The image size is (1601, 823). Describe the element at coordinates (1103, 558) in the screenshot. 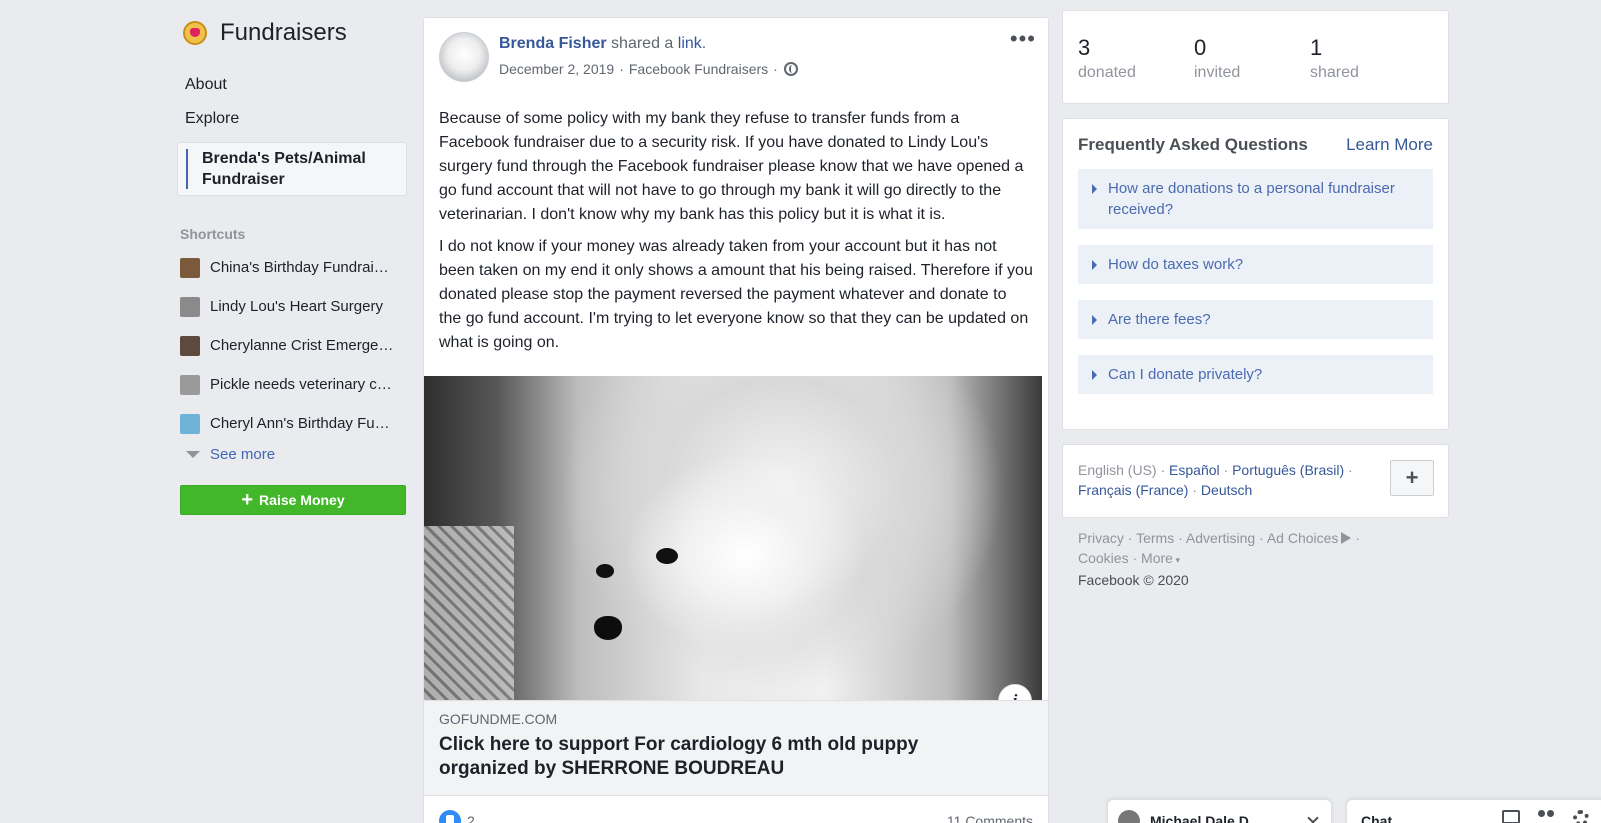

I see `footer-cookies: Cookies` at that location.